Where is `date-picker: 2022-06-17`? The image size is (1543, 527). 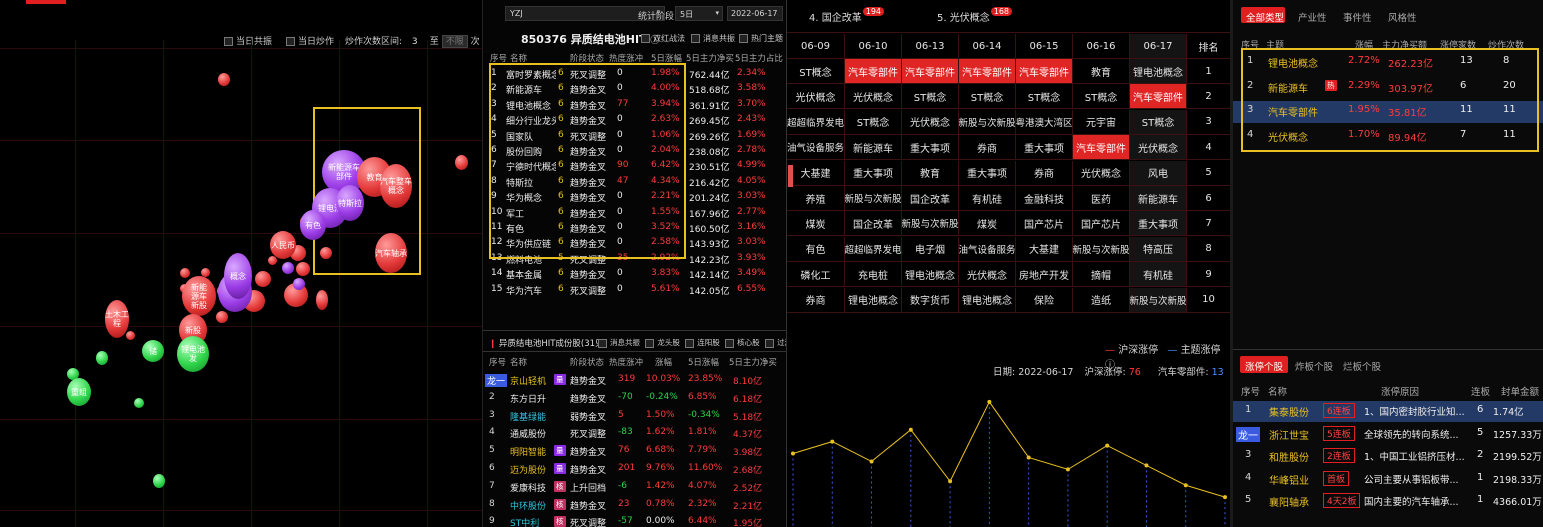
date-picker: 2022-06-17 is located at coordinates (755, 13).